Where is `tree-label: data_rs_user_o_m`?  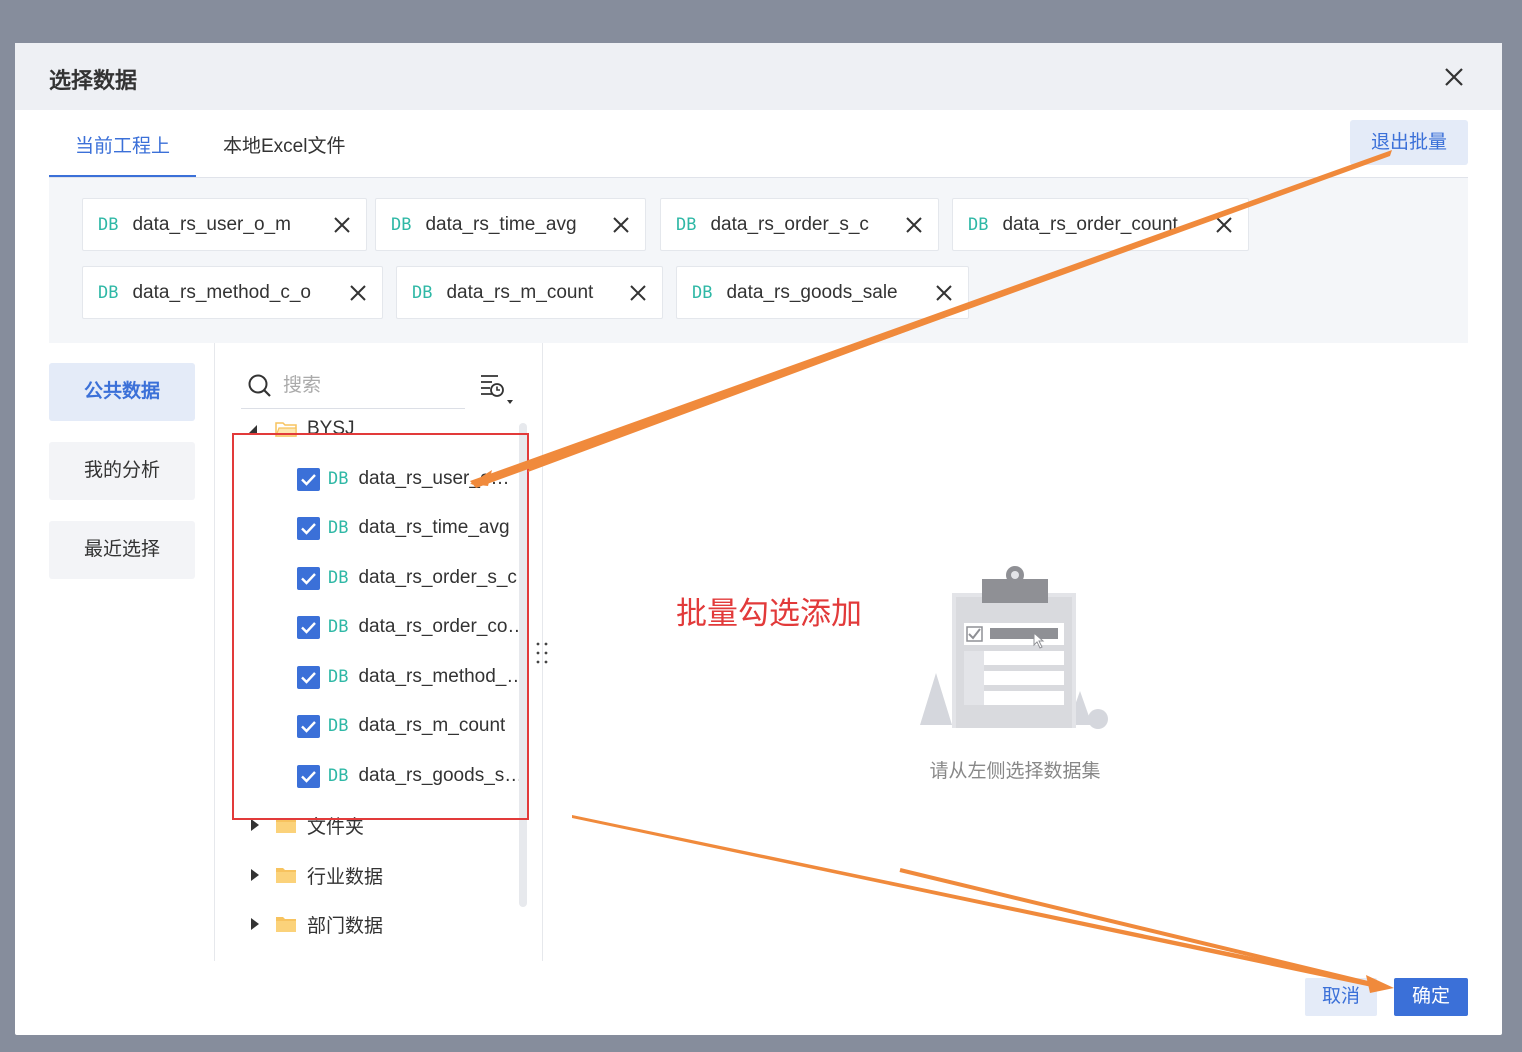
tree-label: data_rs_user_o_m is located at coordinates (436, 478).